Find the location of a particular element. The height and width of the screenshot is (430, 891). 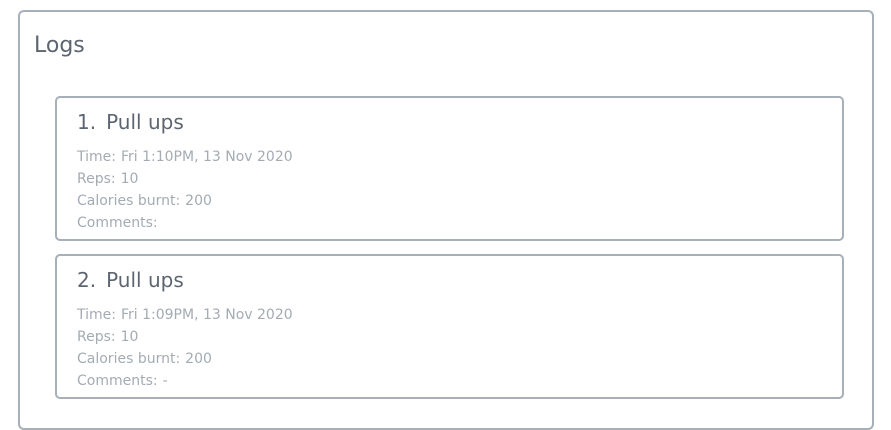

log-heading: 2. Pull ups is located at coordinates (459, 280).